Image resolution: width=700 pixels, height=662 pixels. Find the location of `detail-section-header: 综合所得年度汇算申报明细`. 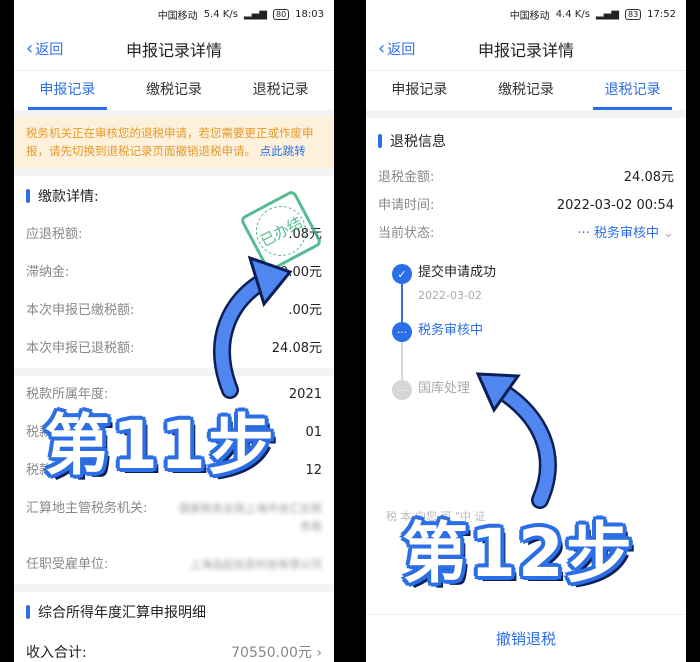

detail-section-header: 综合所得年度汇算申报明细 is located at coordinates (174, 612).